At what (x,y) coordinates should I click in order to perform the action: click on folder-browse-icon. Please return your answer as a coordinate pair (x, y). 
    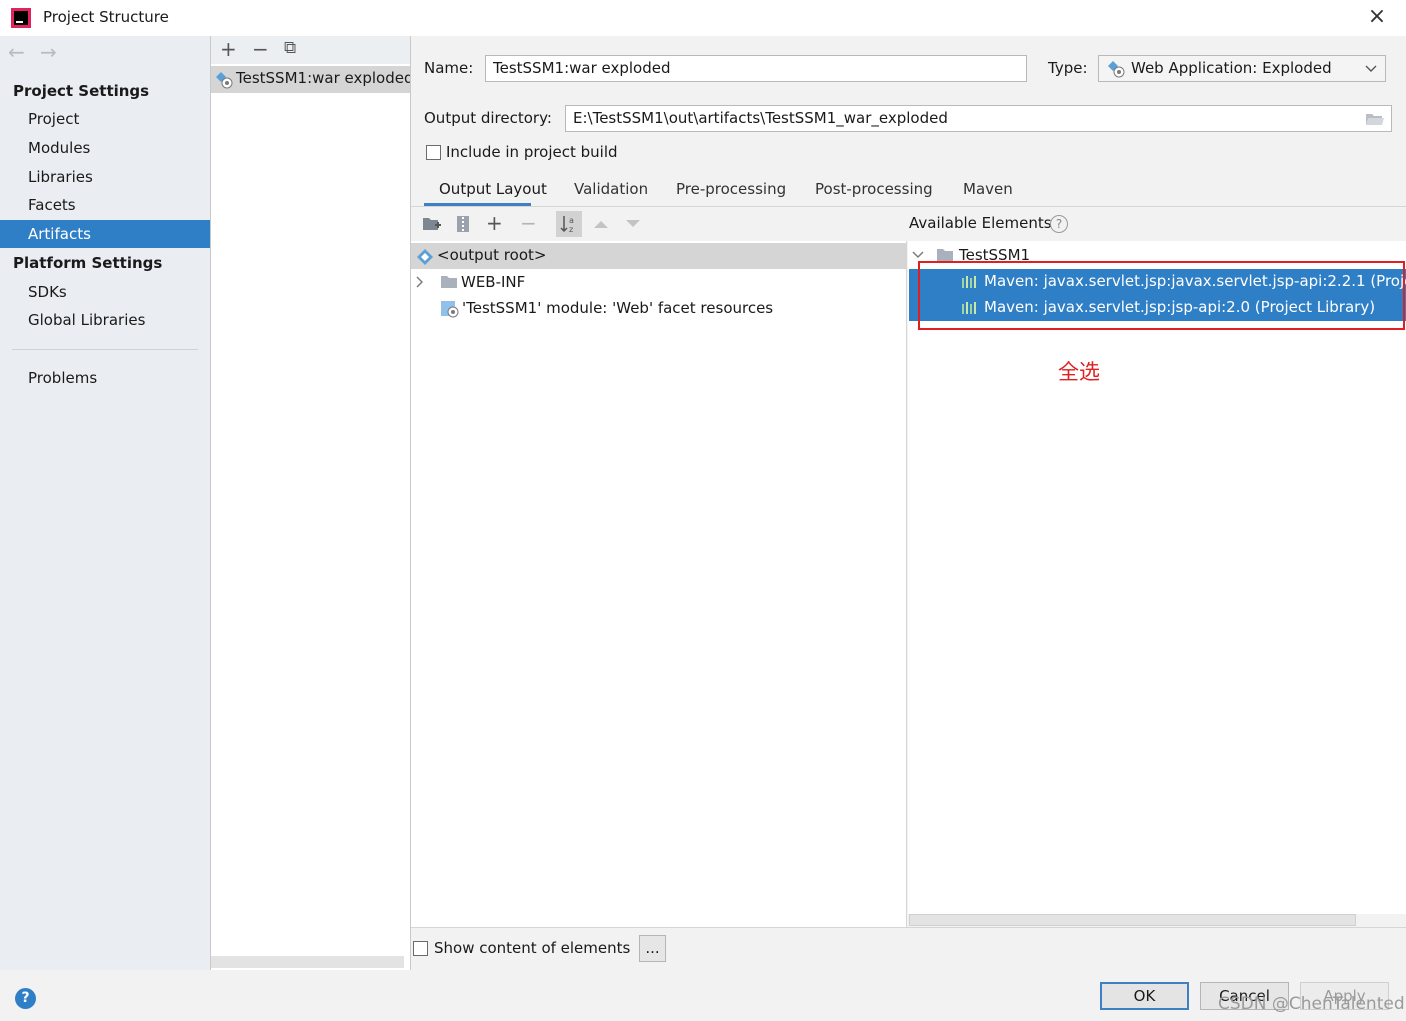
    Looking at the image, I should click on (1375, 119).